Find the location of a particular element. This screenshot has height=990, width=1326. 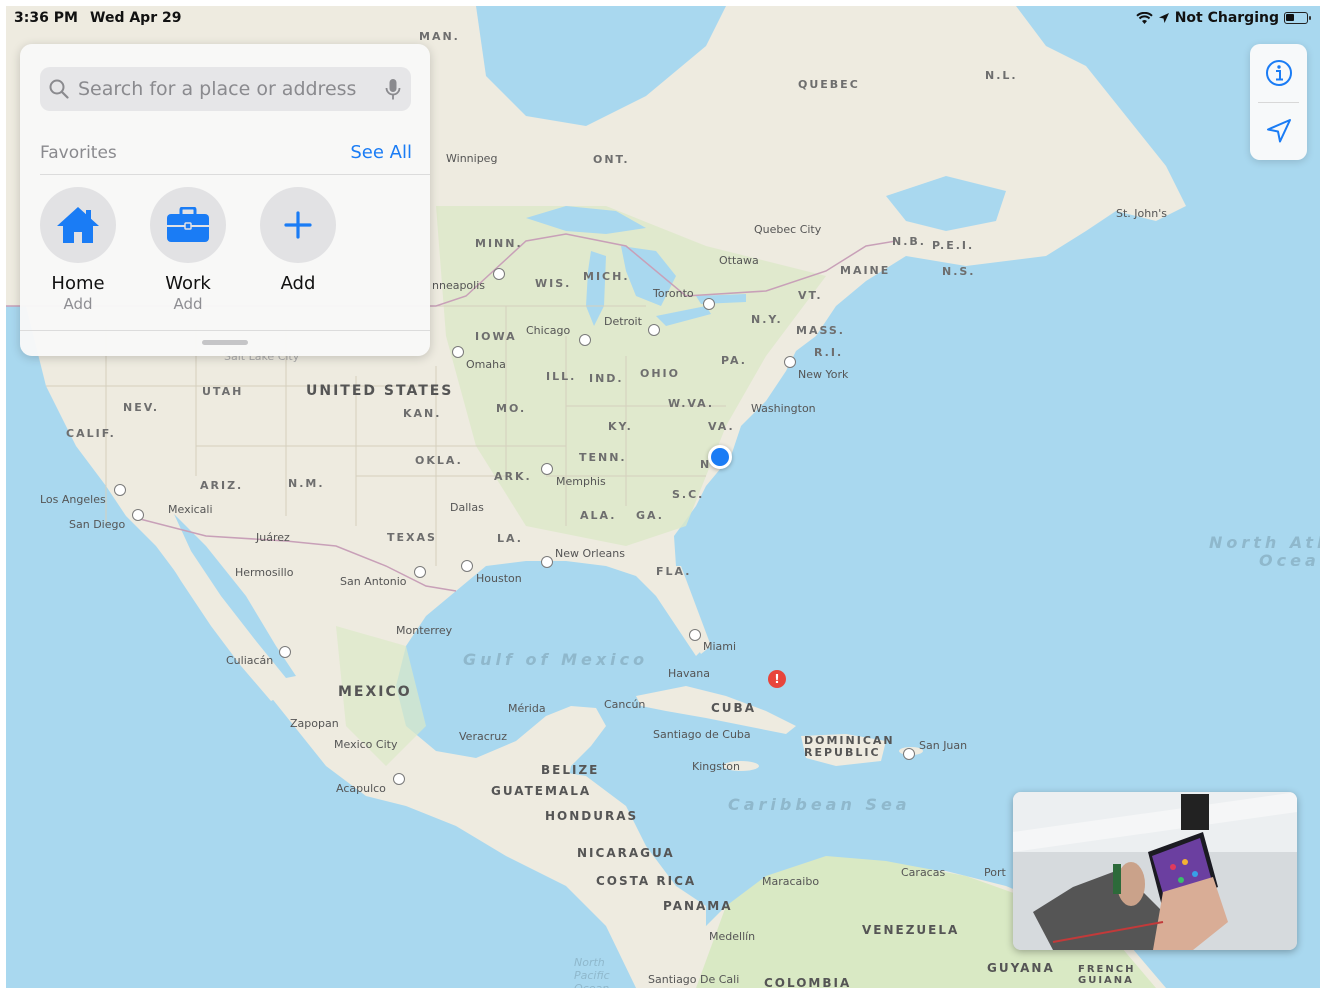

search-card: Favorites See All Home Add is located at coordinates (225, 200).